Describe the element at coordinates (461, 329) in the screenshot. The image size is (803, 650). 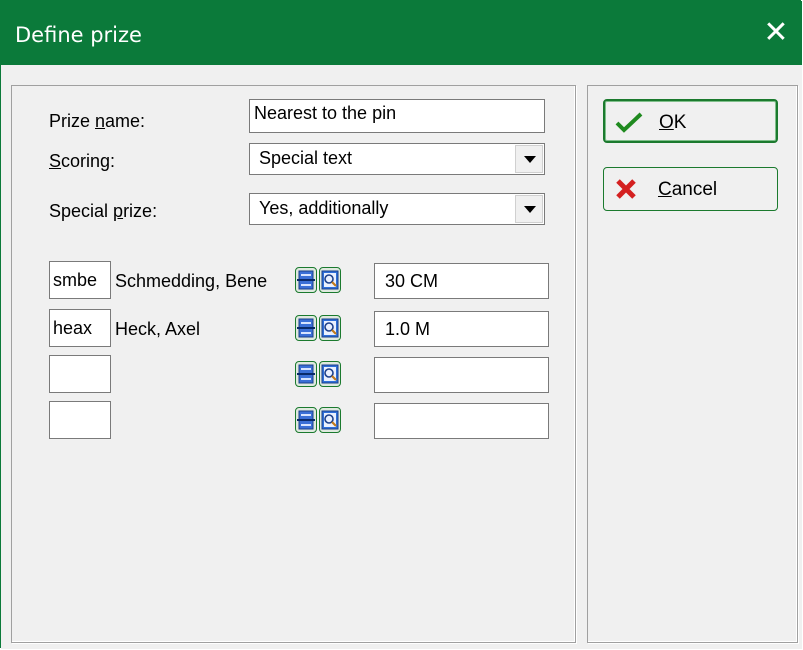
I see `result-input: 1.0 M` at that location.